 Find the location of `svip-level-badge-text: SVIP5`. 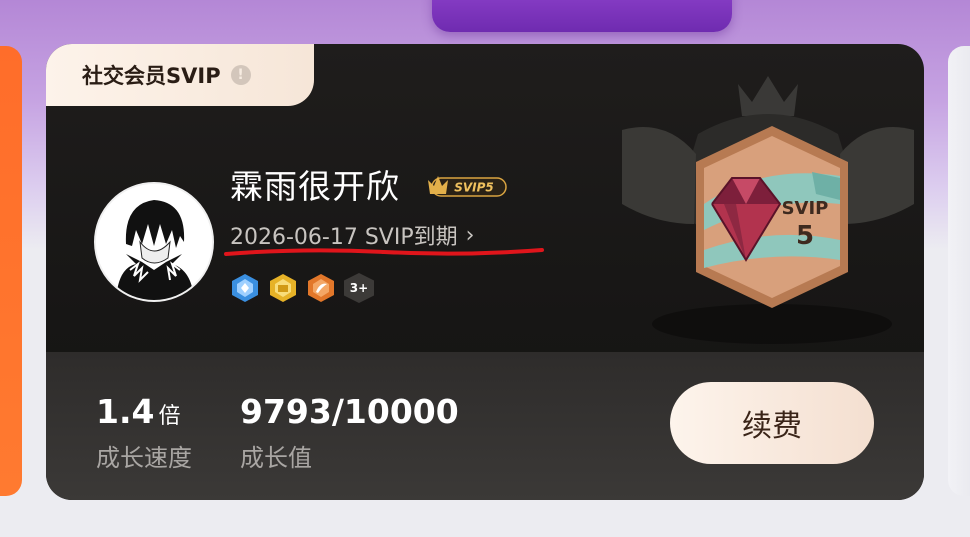

svip-level-badge-text: SVIP5 is located at coordinates (474, 188).